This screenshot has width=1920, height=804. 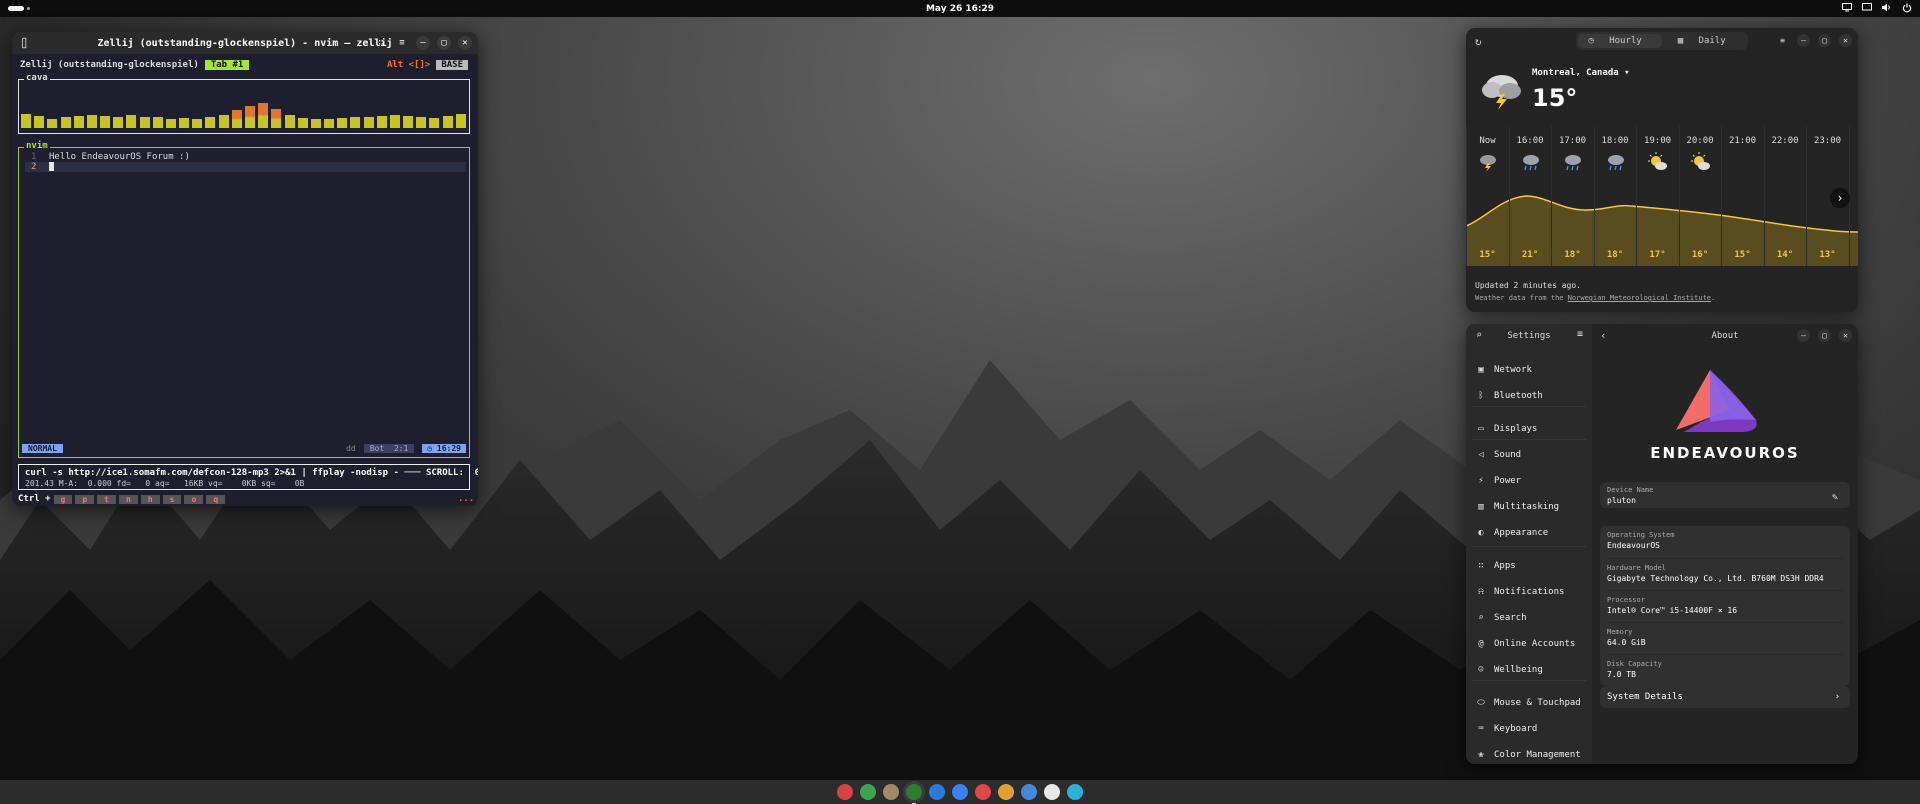 What do you see at coordinates (1725, 697) in the screenshot?
I see `system-details-button: System Details ›` at bounding box center [1725, 697].